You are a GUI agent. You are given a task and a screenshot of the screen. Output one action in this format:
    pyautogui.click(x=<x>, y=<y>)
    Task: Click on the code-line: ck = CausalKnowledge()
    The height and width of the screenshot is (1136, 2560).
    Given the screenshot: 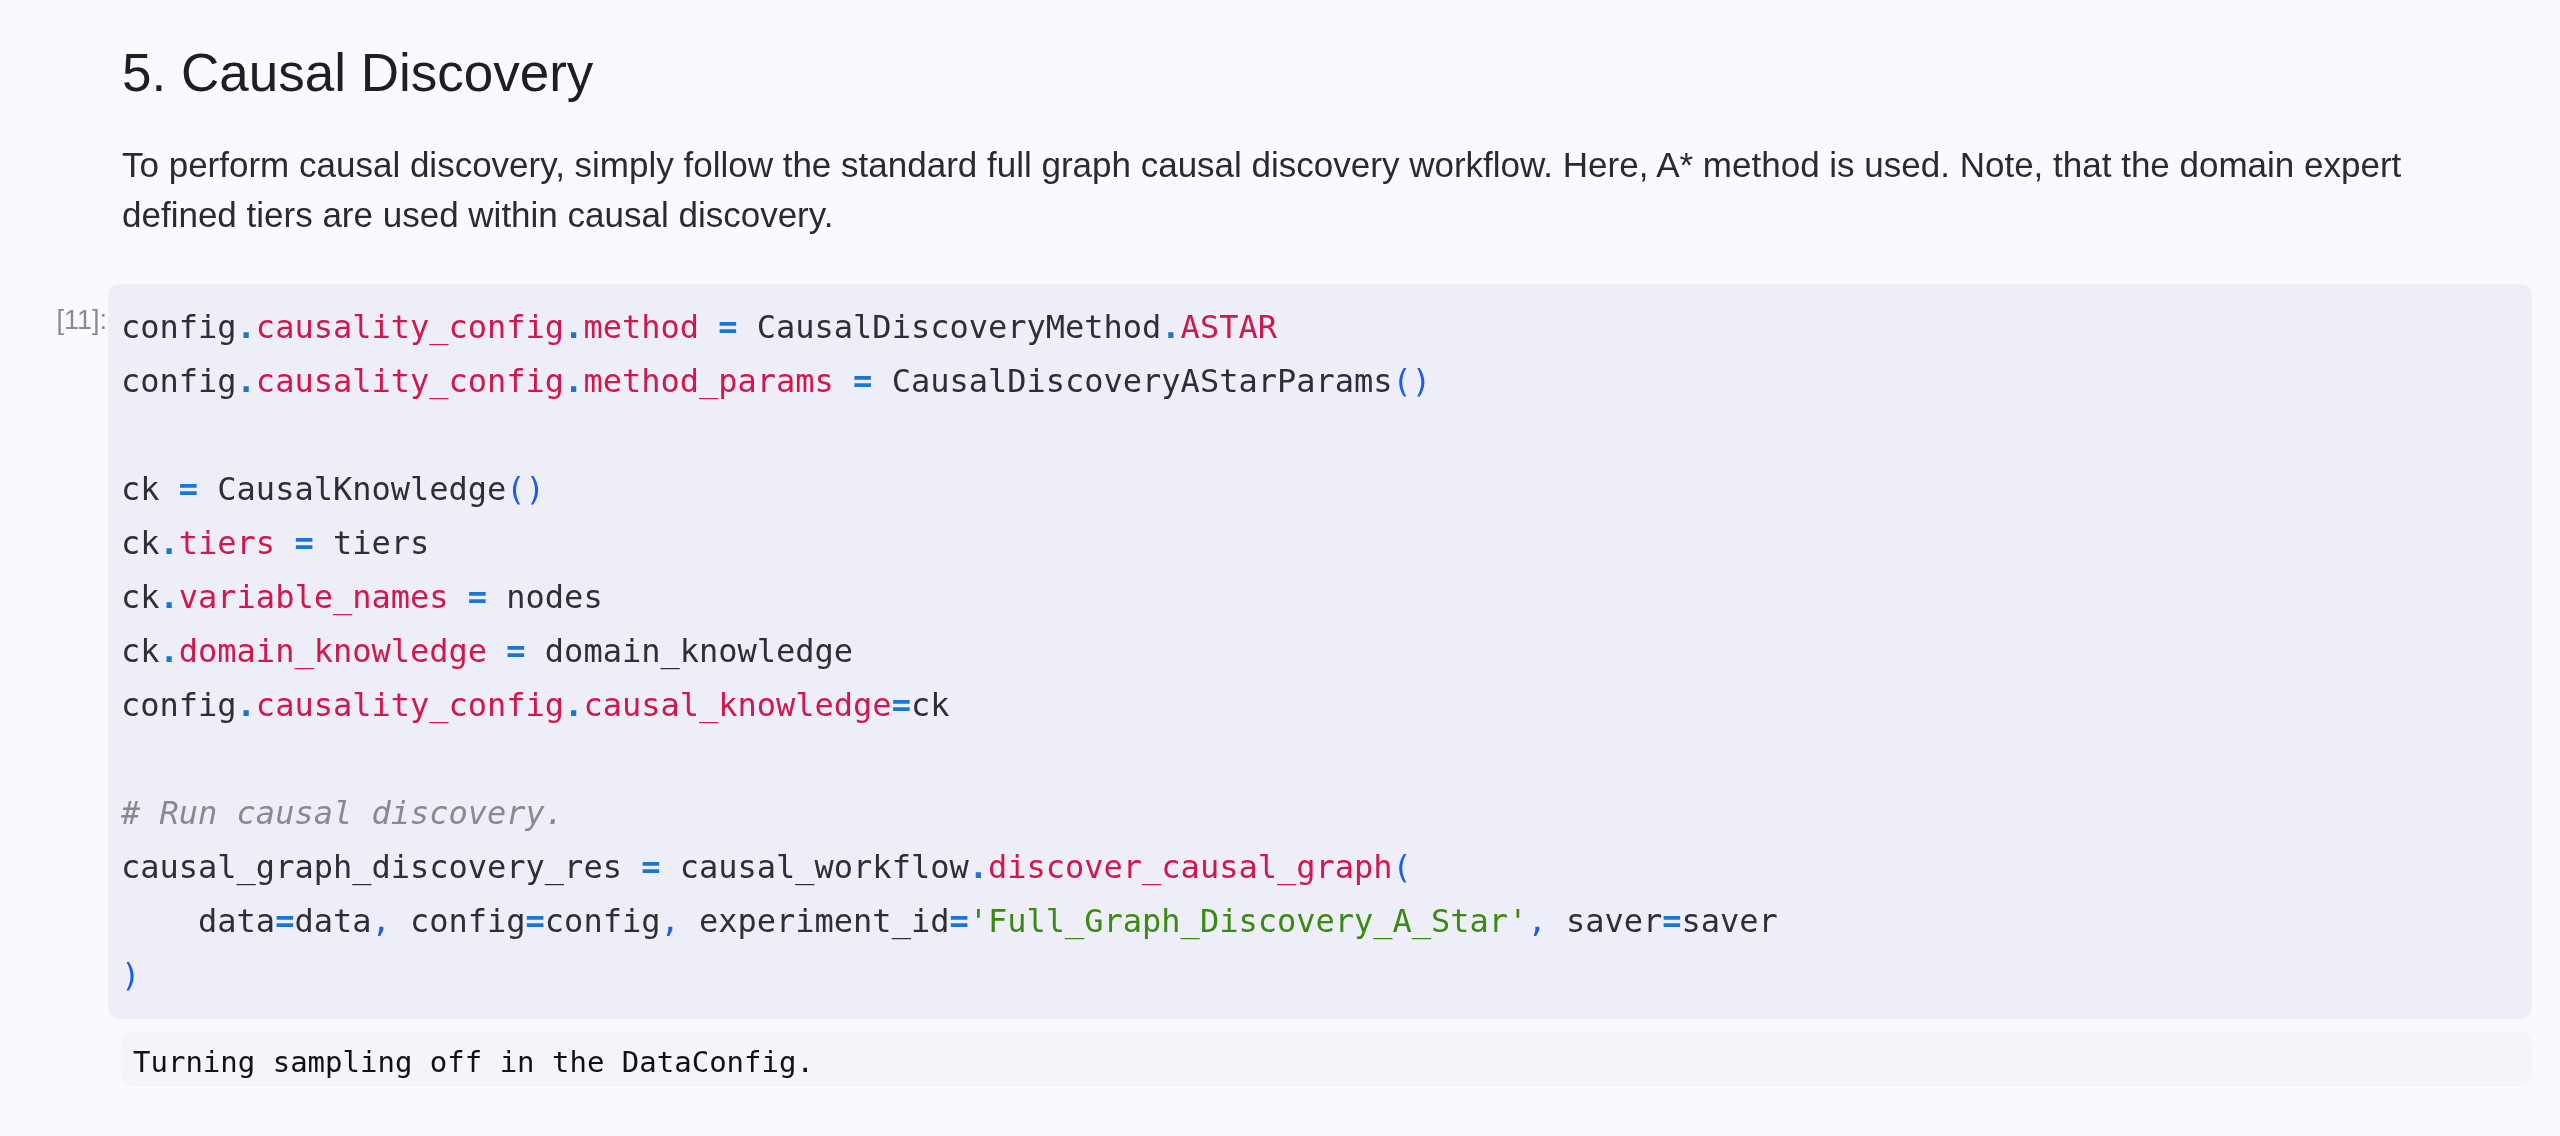 What is the action you would take?
    pyautogui.click(x=333, y=489)
    